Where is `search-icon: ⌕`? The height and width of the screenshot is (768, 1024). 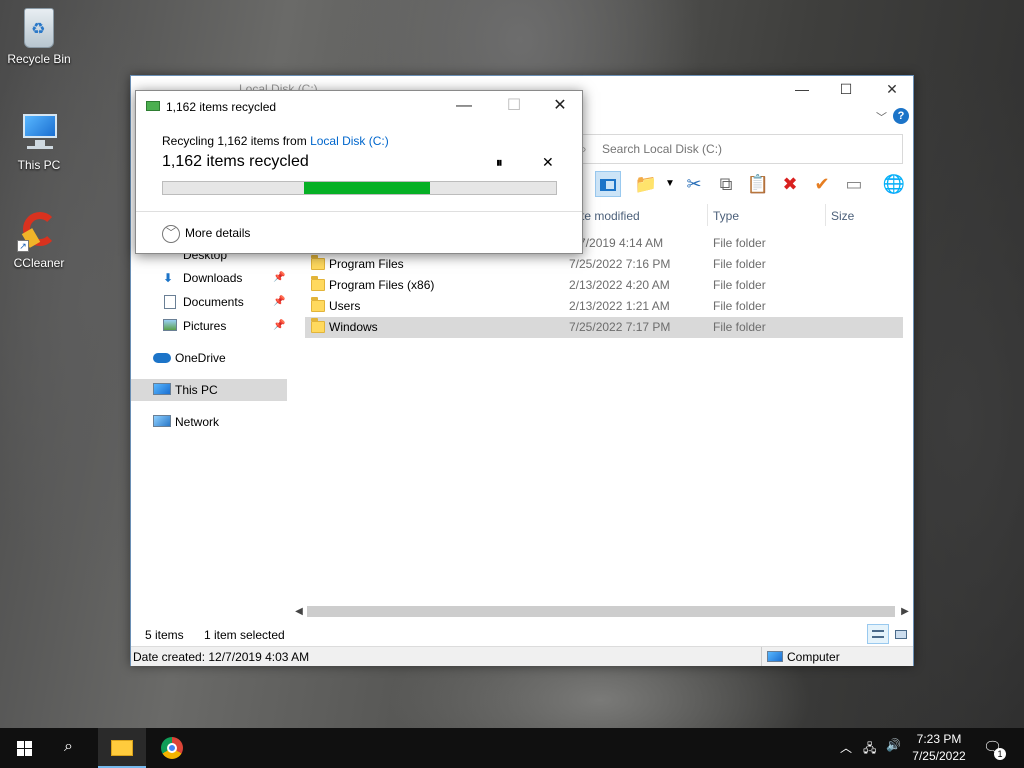 search-icon: ⌕ is located at coordinates (68, 746).